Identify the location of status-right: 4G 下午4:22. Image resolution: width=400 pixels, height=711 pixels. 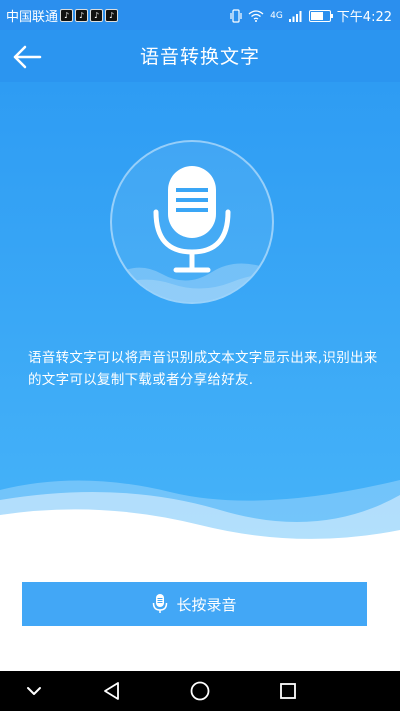
(308, 15).